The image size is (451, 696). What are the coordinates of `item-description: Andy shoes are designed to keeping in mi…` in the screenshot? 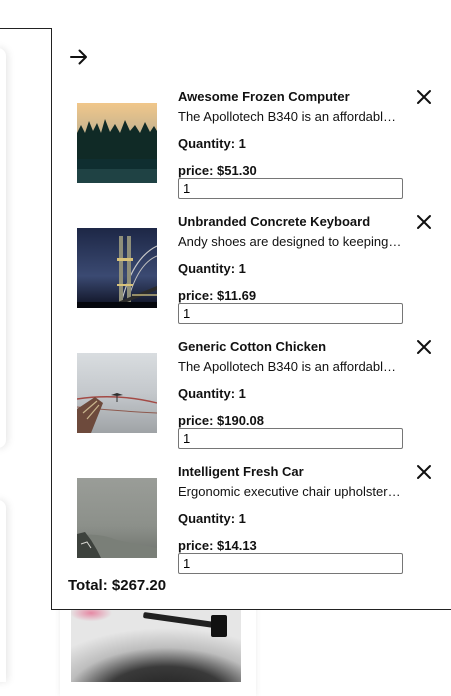 It's located at (290, 241).